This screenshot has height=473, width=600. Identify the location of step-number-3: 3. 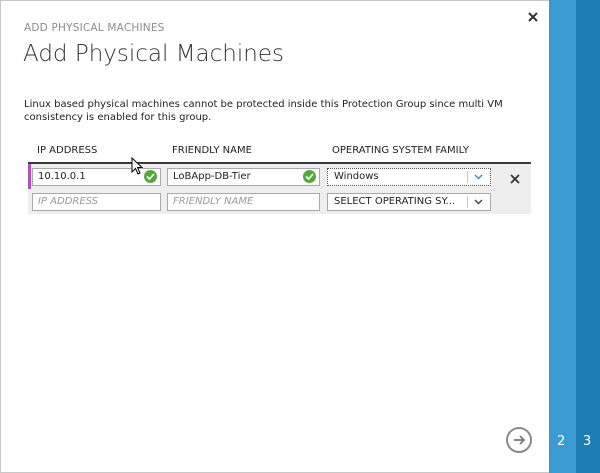
(587, 441).